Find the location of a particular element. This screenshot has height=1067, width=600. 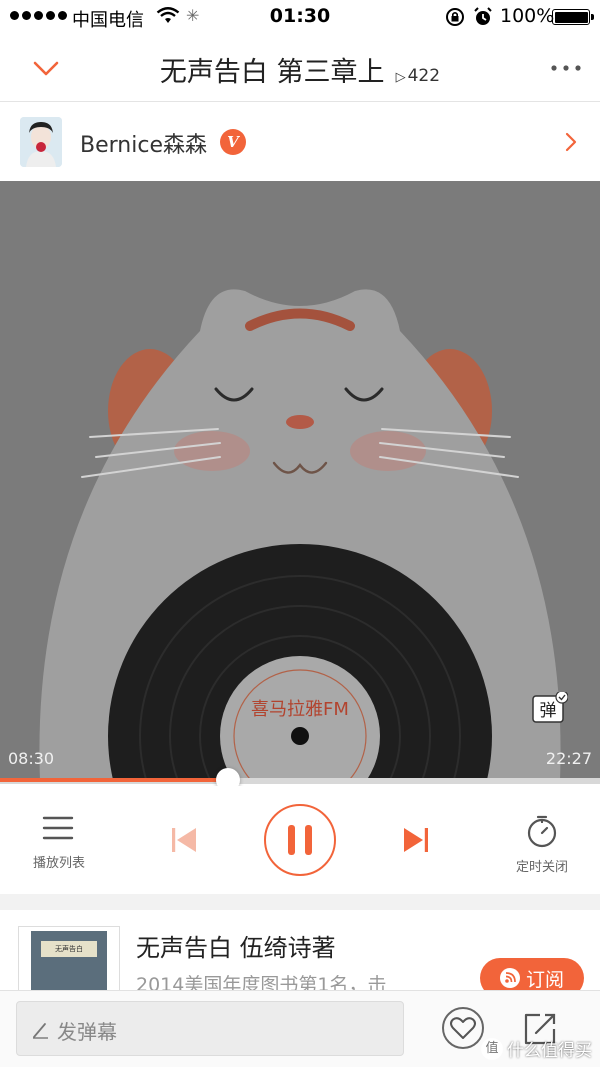

book-cover: 无声告白 is located at coordinates (69, 960).